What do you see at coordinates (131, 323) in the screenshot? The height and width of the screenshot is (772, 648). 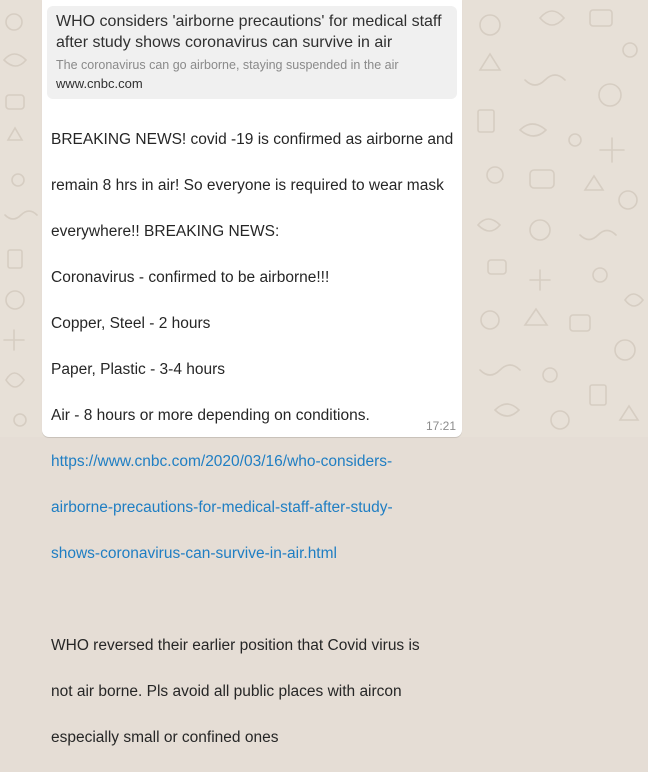 I see `message-line: Copper, Steel - 2 hours` at bounding box center [131, 323].